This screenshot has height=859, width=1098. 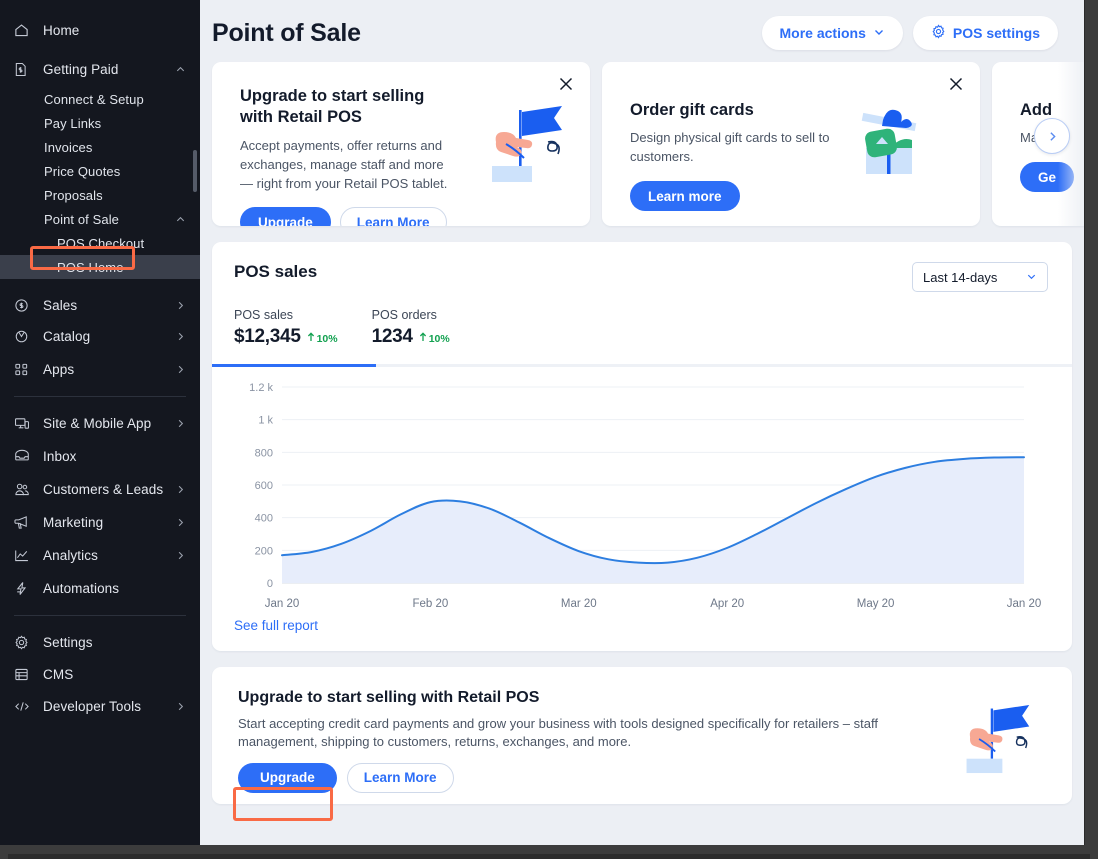 I want to click on sidebar-item-label: Developer Tools, so click(x=92, y=706).